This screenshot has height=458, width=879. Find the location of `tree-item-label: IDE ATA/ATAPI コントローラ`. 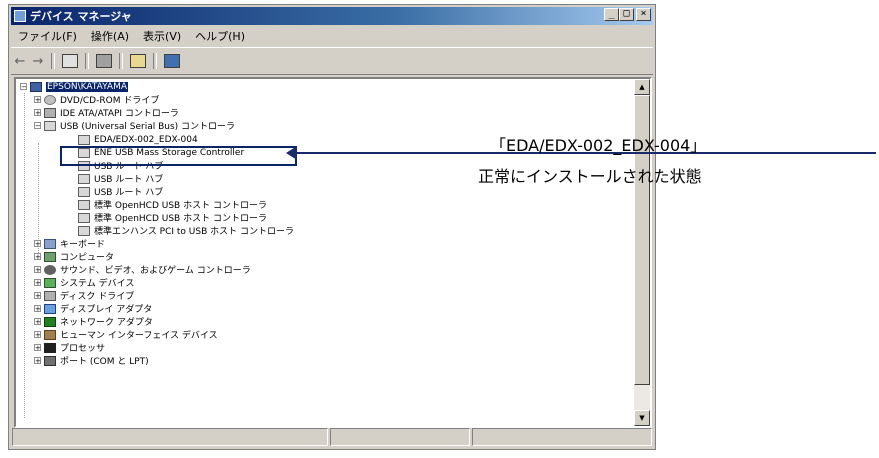

tree-item-label: IDE ATA/ATAPI コントローラ is located at coordinates (119, 114).